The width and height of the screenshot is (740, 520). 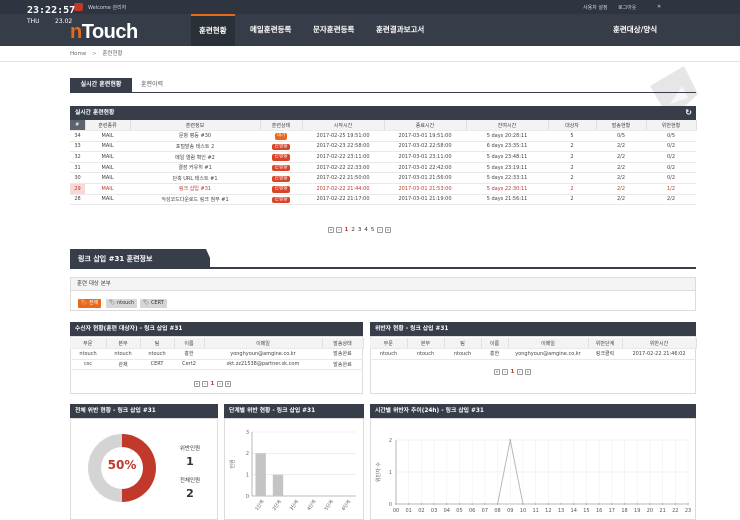 I want to click on close-icon: ✕, so click(x=659, y=7).